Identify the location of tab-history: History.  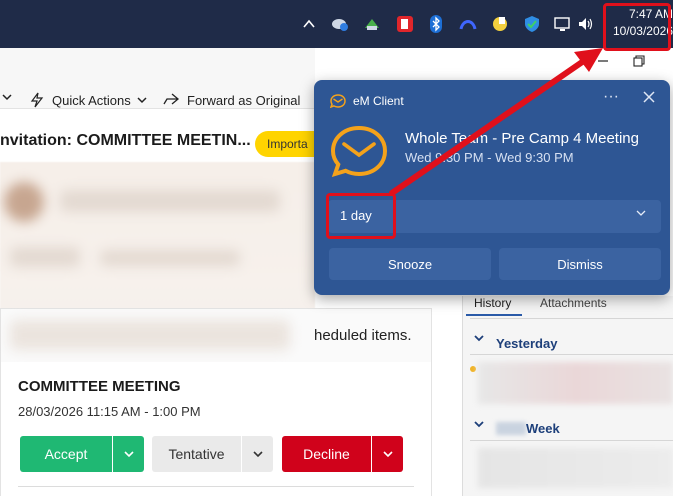
(492, 303).